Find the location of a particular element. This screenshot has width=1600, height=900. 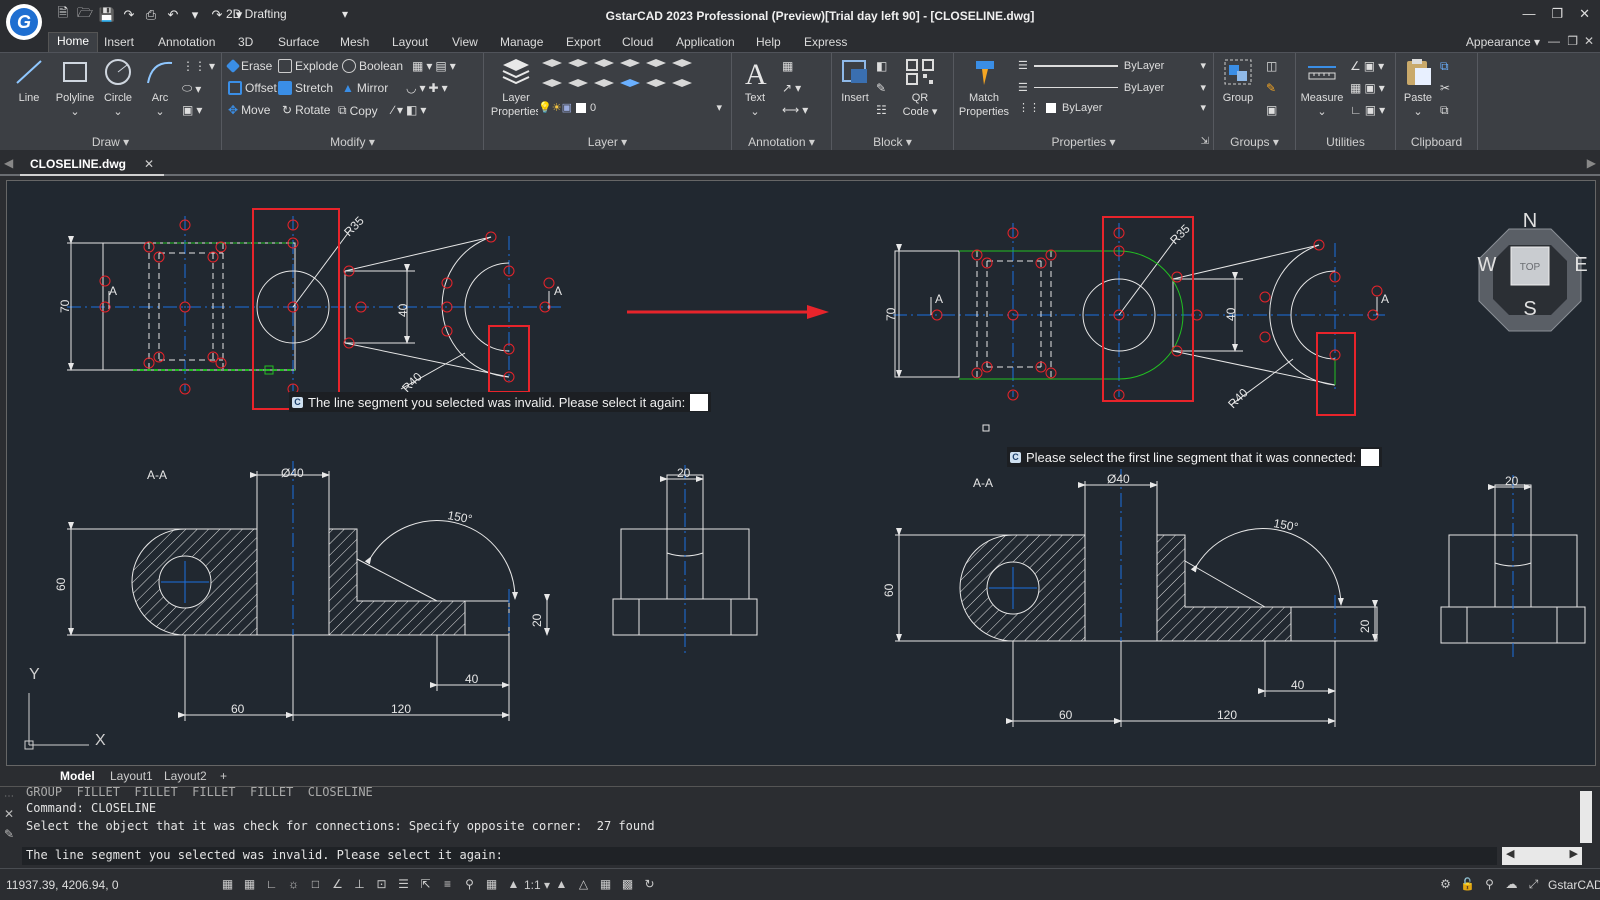

fillet-tool-button: ◡ ▾ ✚ ▾ is located at coordinates (427, 88).